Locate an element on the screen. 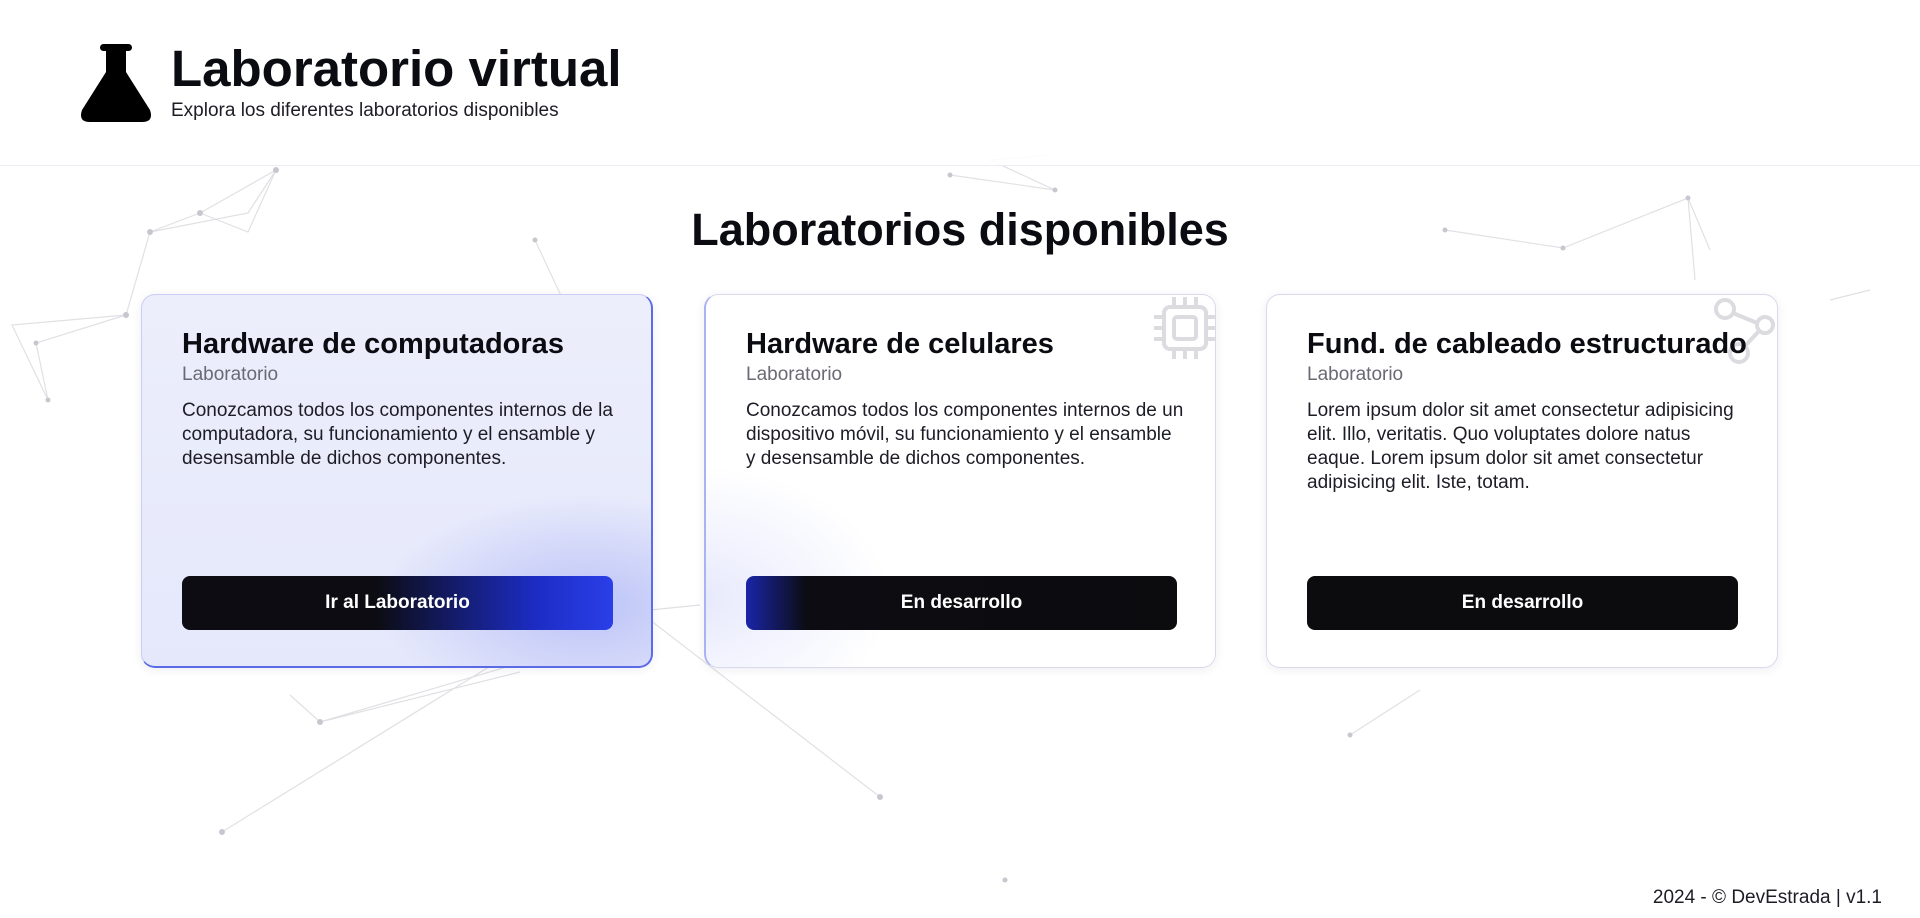 This screenshot has height=918, width=1920. go-to-lab-button: Ir al Laboratorio is located at coordinates (397, 603).